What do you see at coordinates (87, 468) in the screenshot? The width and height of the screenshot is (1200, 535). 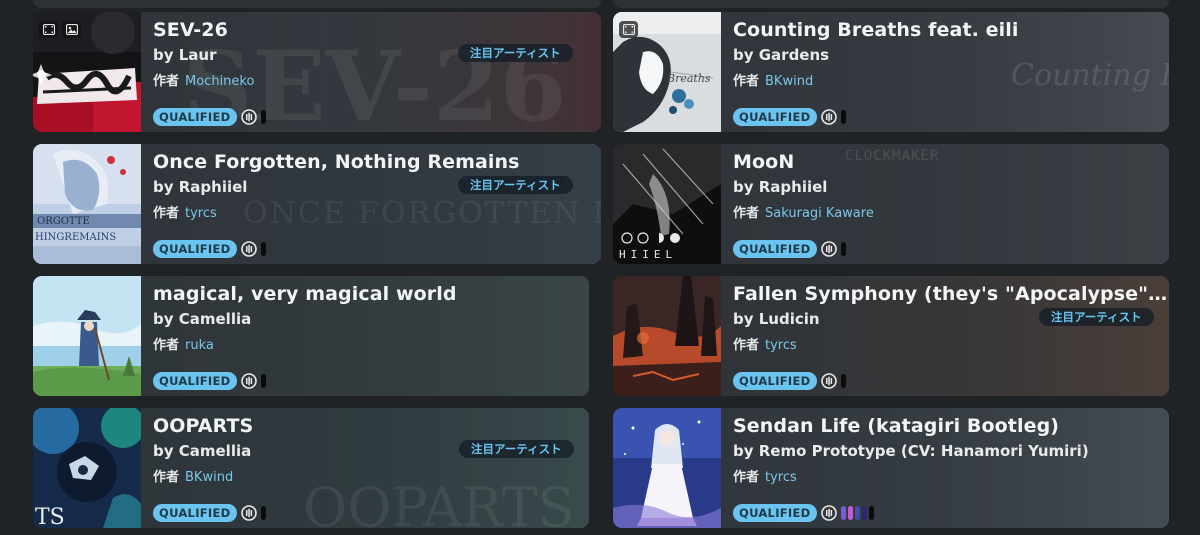 I see `cover-image: TS` at bounding box center [87, 468].